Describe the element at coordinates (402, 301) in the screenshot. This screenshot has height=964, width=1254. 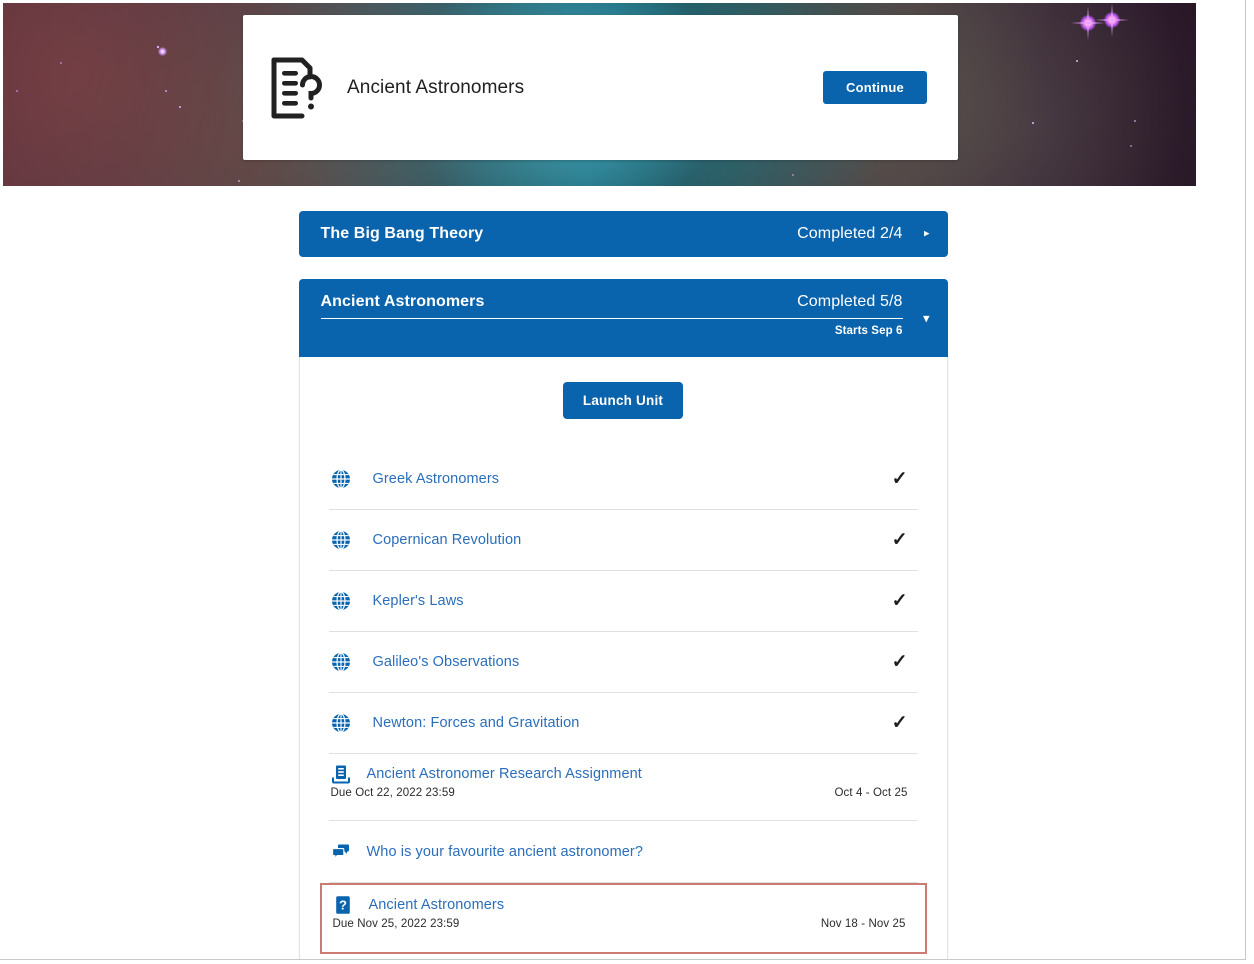
I see `module-title: Ancient Astronomers` at that location.